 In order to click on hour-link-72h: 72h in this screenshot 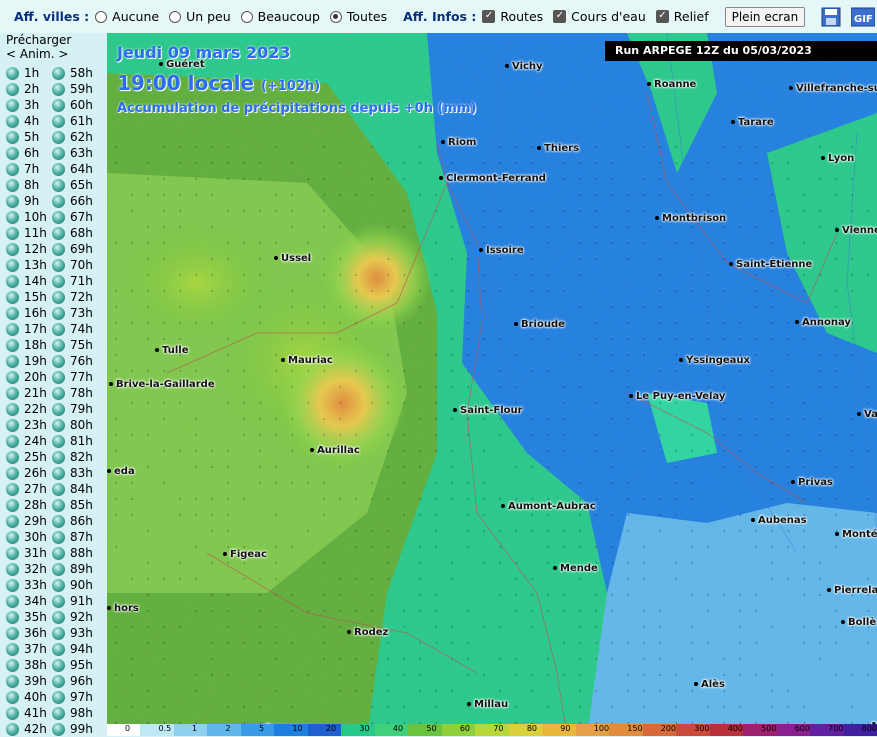, I will do `click(72, 297)`.